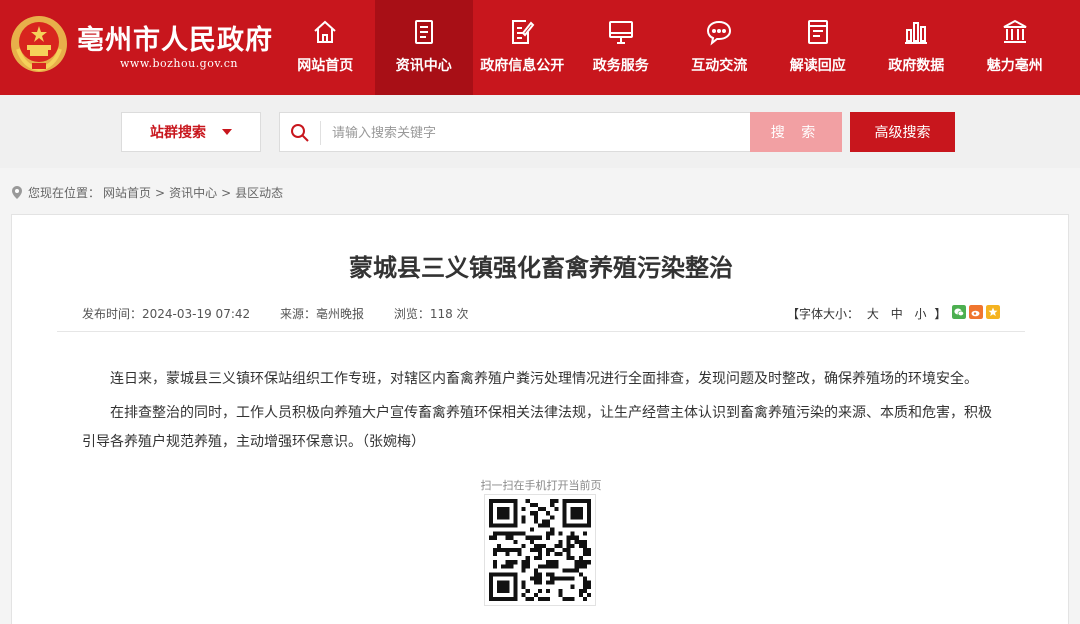 This screenshot has height=624, width=1080. I want to click on breadcrumb-home: 网站首页, so click(127, 192).